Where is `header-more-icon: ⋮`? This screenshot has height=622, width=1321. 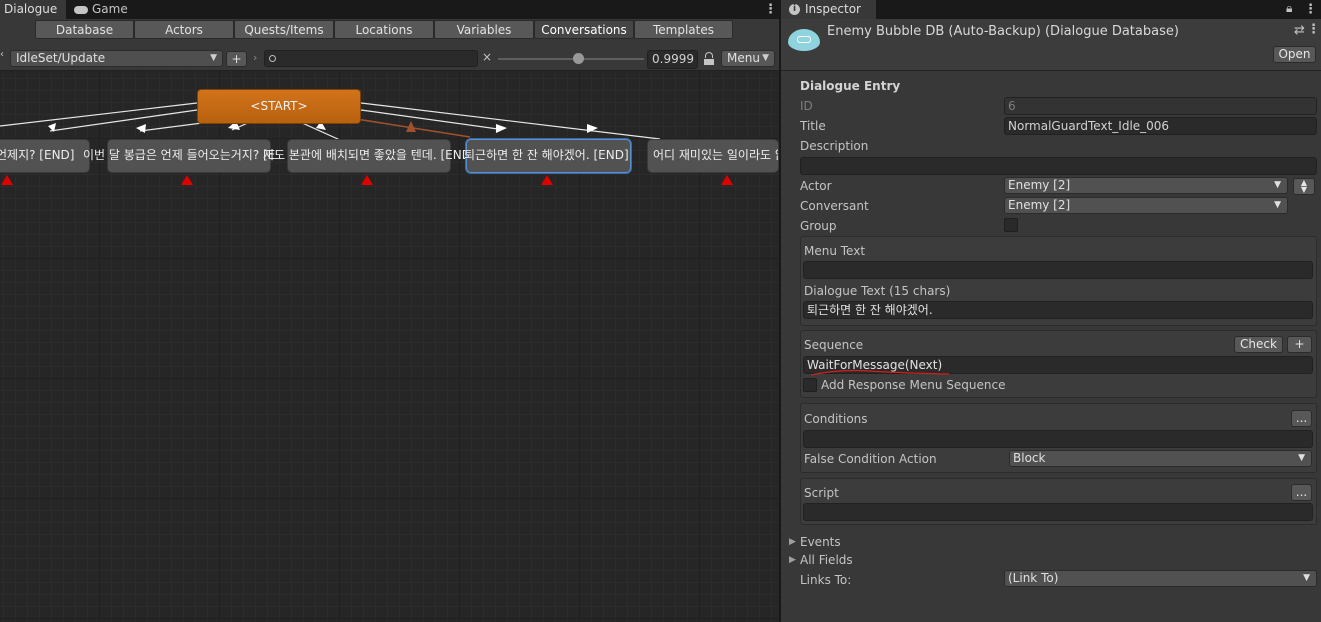 header-more-icon: ⋮ is located at coordinates (1313, 29).